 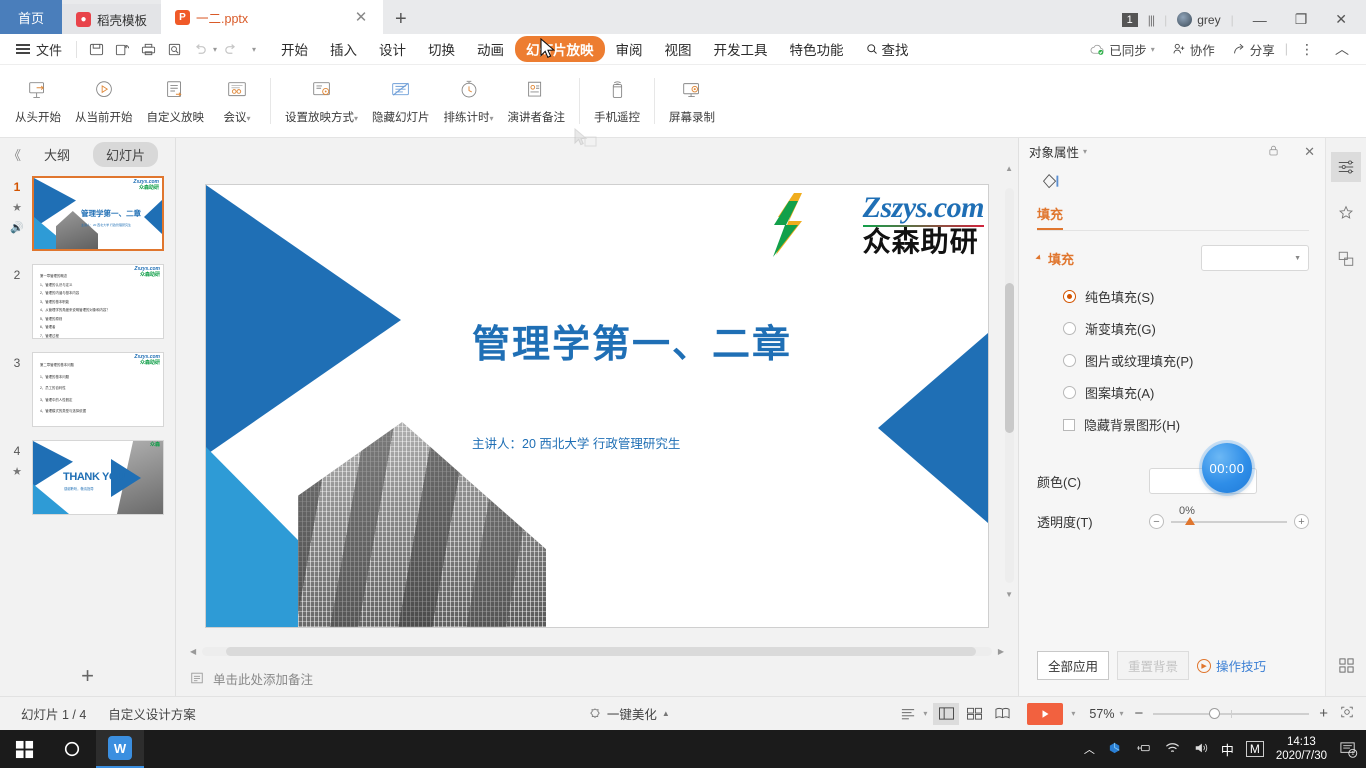 What do you see at coordinates (1342, 49) in the screenshot?
I see `collapse-ribbon-button: ︿` at bounding box center [1342, 49].